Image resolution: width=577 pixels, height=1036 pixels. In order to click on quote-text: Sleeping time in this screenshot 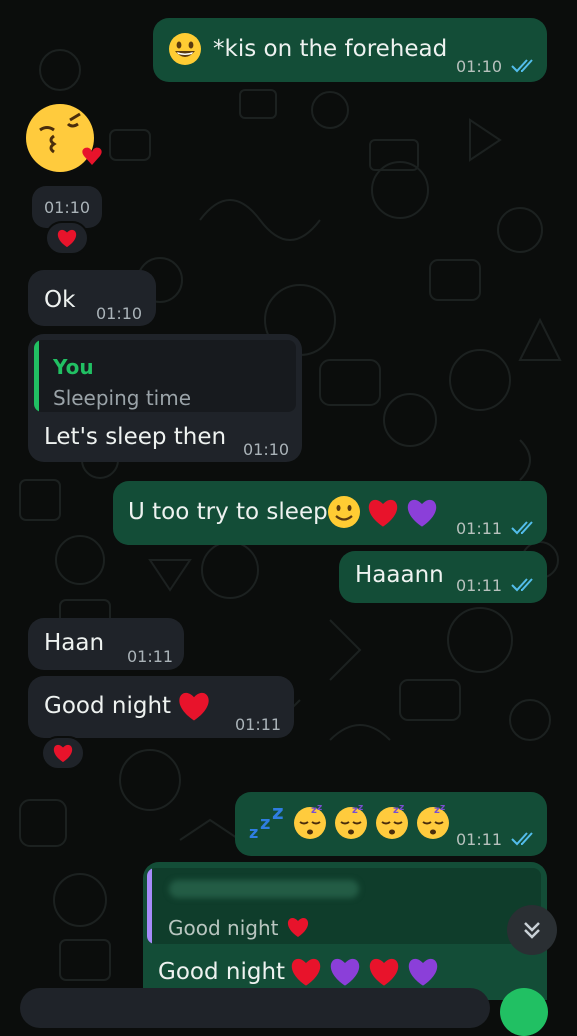, I will do `click(122, 398)`.